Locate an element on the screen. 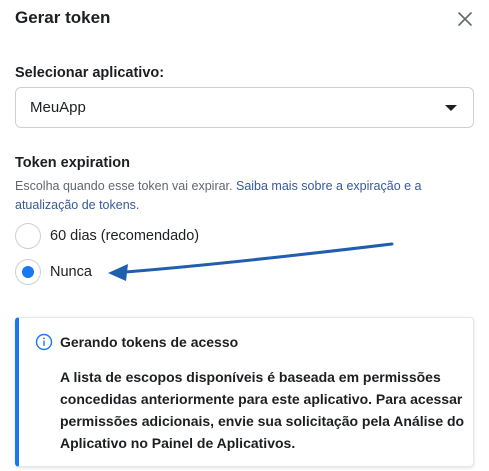  close-icon is located at coordinates (465, 19).